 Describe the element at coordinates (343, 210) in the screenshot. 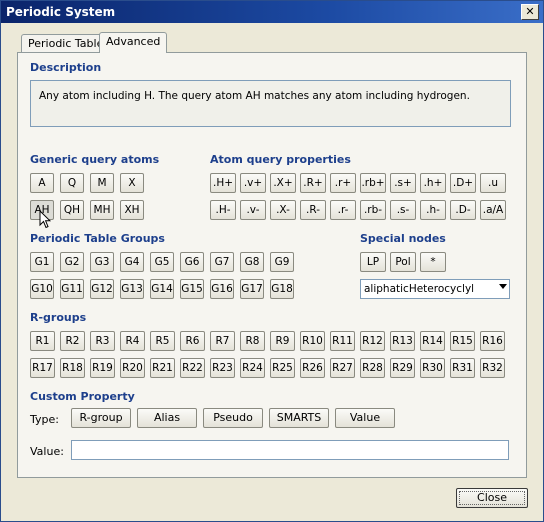

I see `prop-r-button: .r-` at that location.